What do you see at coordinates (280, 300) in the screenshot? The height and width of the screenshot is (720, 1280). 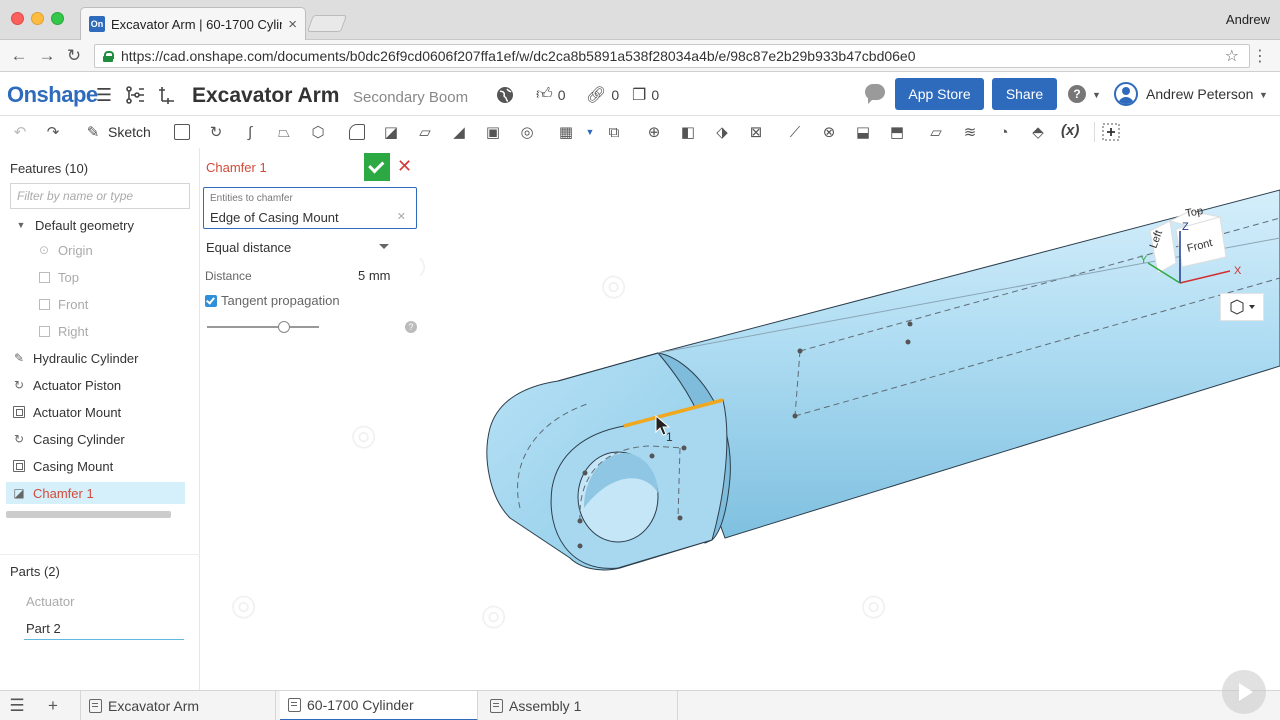 I see `tangent-propagation-label: Tangent propagation` at bounding box center [280, 300].